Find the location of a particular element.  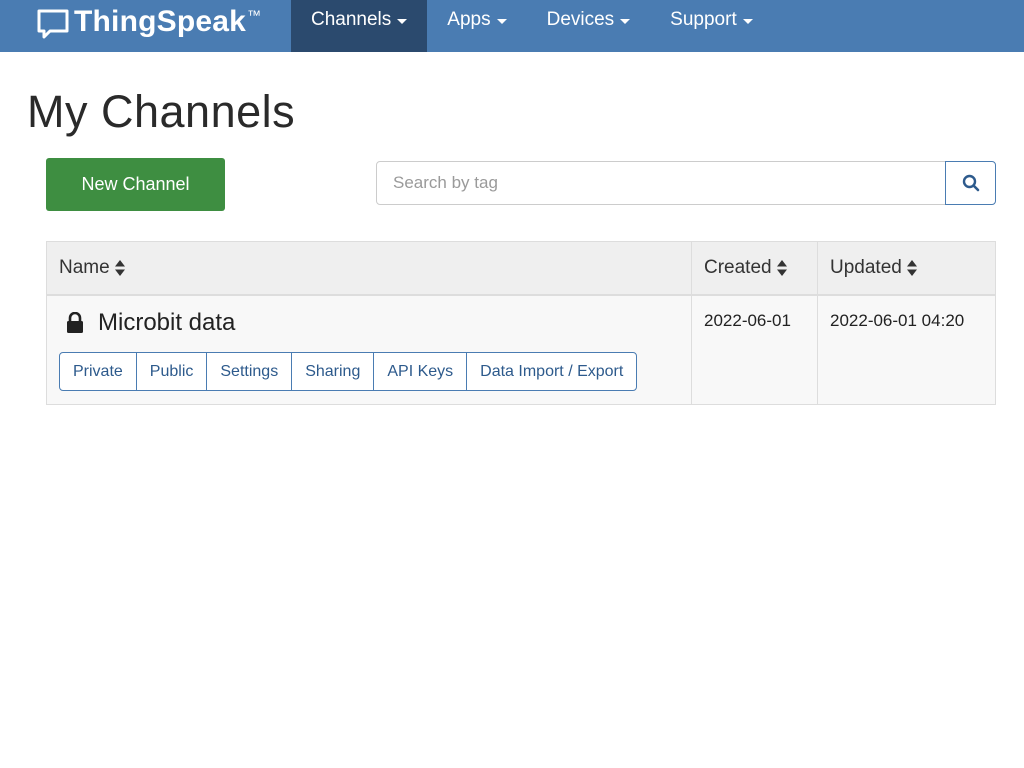

nav-channels-label: Channels is located at coordinates (351, 19).